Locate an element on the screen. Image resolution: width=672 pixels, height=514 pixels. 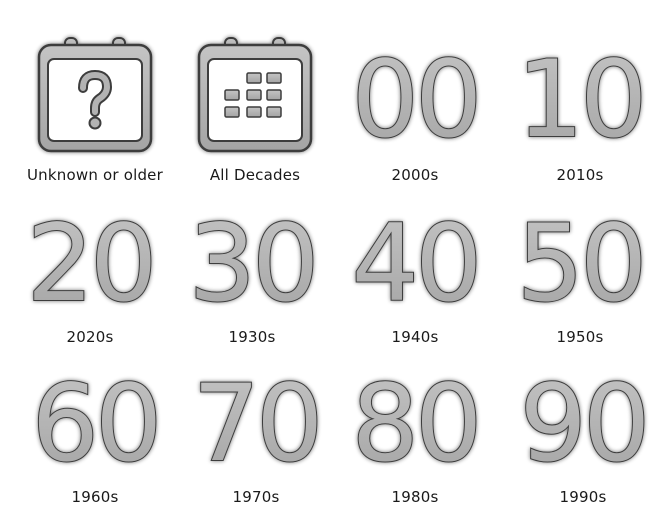
decade-label: 1930s is located at coordinates (252, 337).